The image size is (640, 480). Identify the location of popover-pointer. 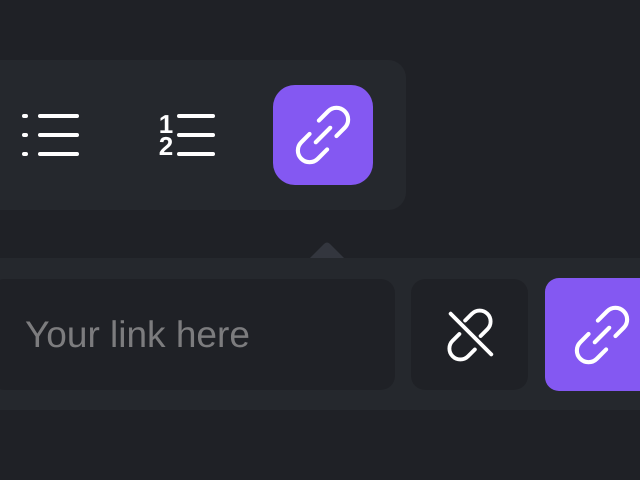
(327, 250).